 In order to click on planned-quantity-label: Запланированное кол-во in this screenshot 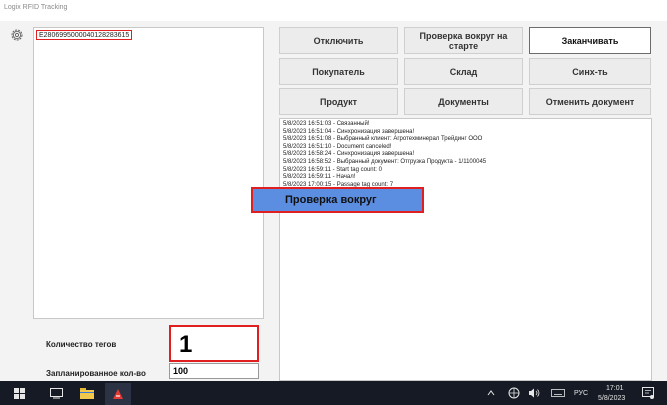, I will do `click(96, 373)`.